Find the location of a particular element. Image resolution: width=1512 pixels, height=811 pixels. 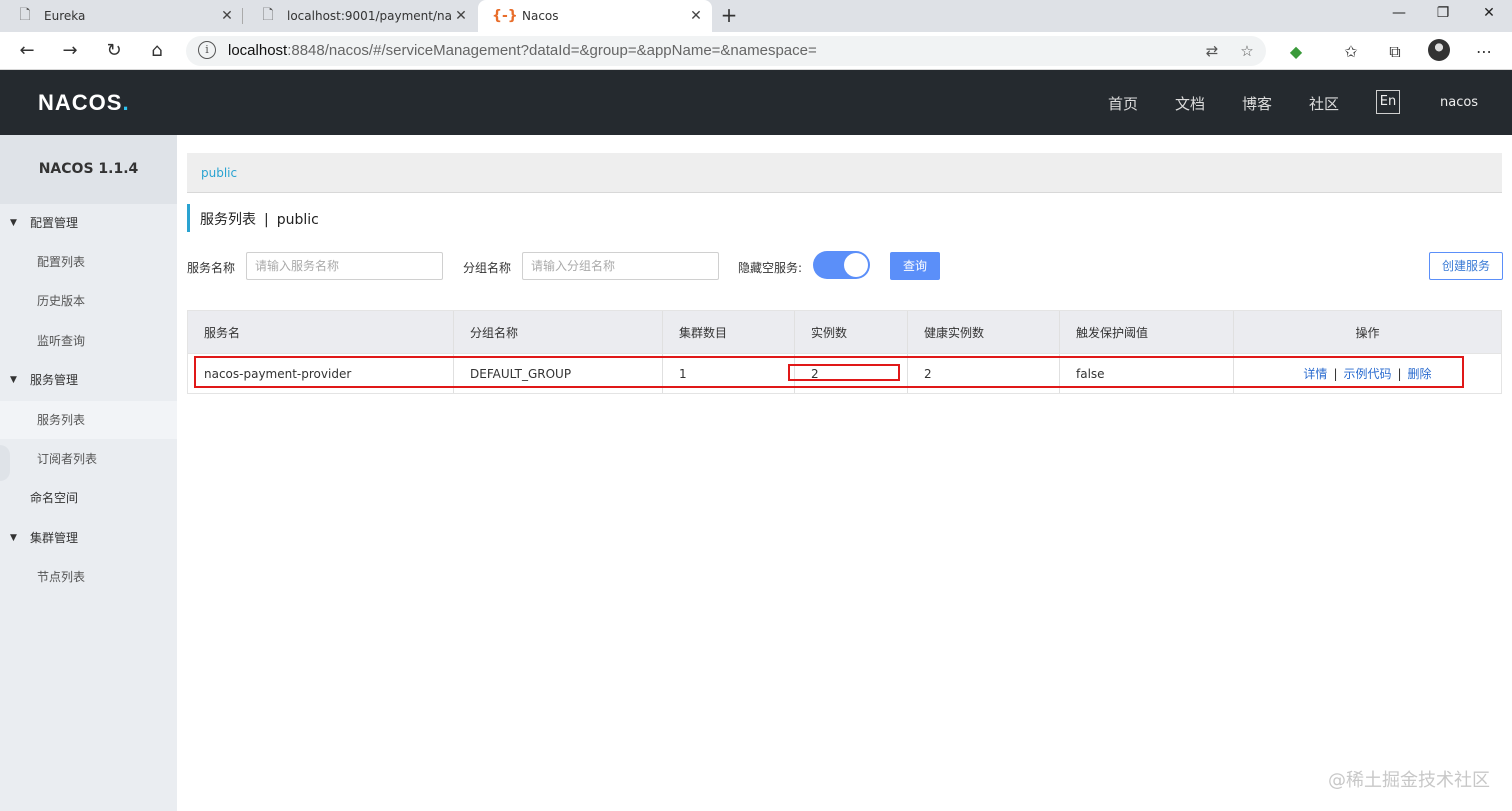

sidebar-item-namespace: 命名空间 is located at coordinates (88, 498).